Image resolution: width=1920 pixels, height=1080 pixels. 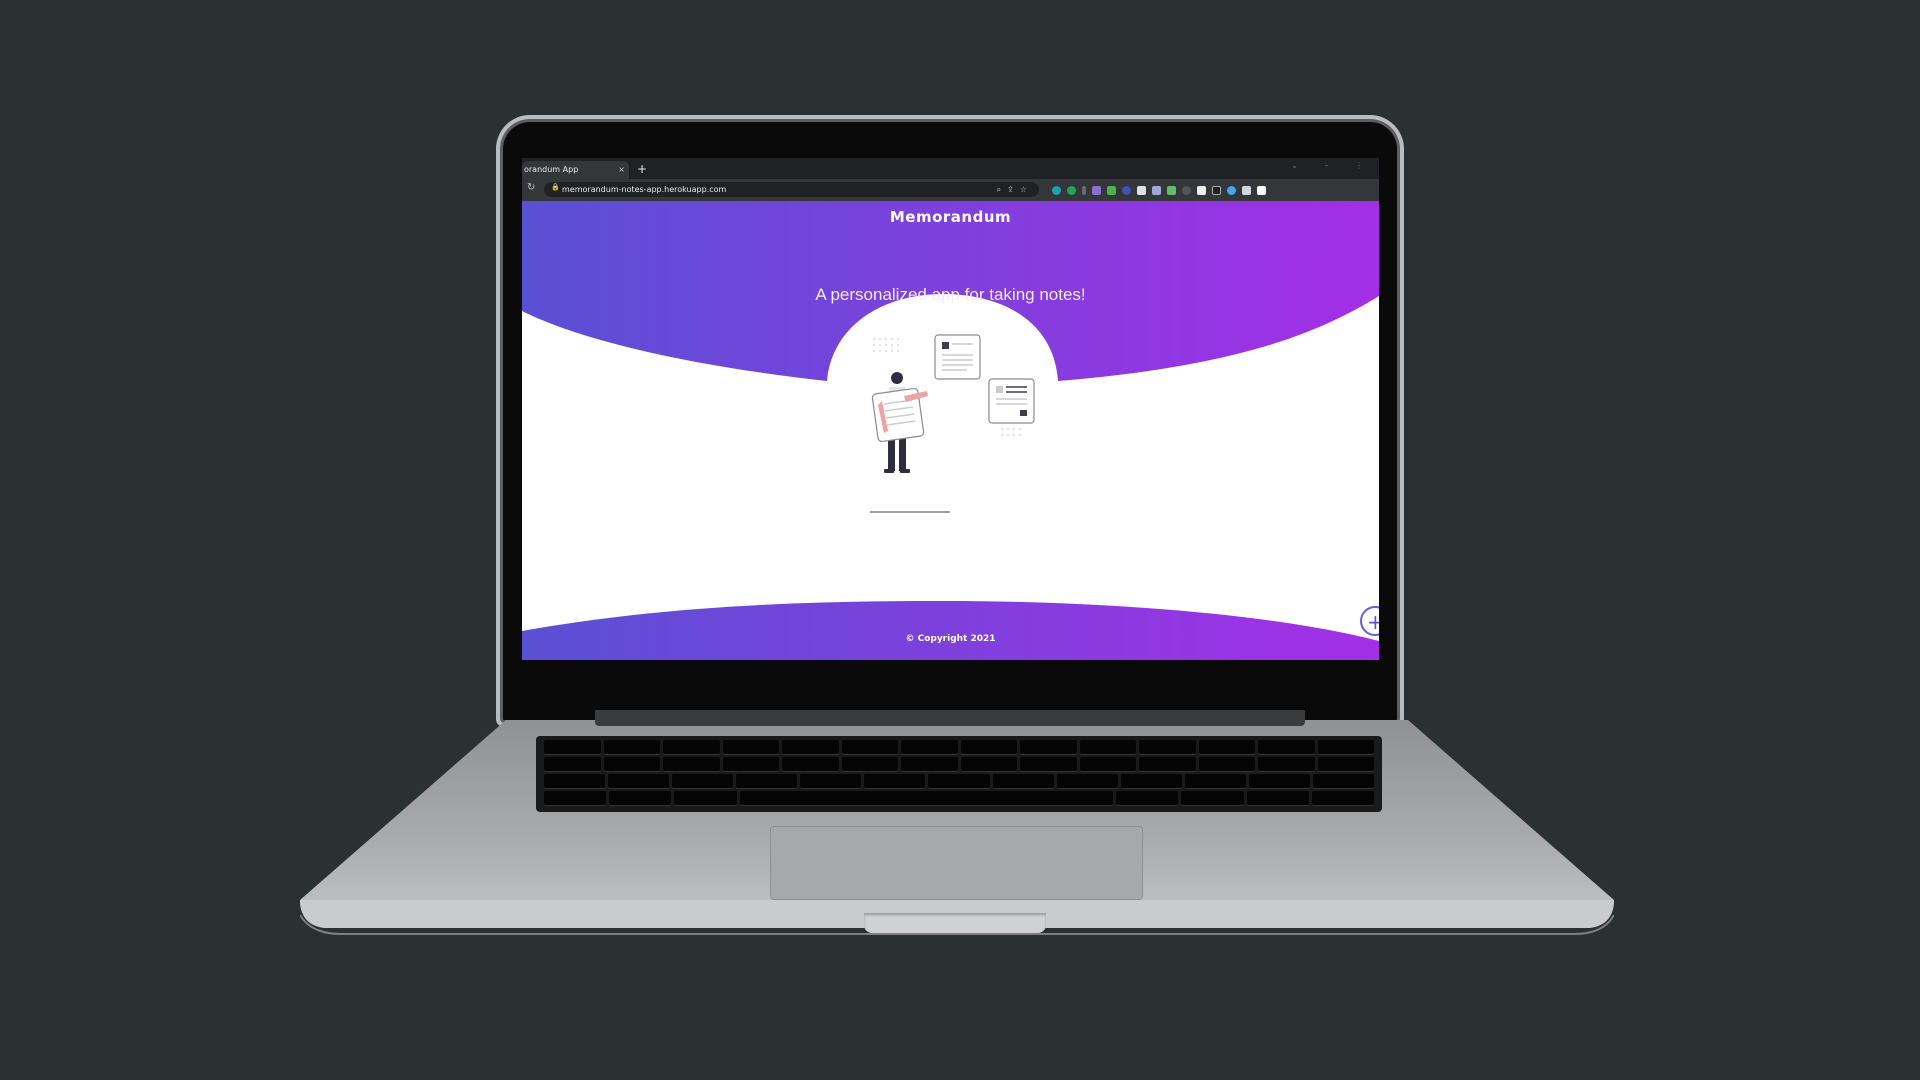 What do you see at coordinates (644, 189) in the screenshot?
I see `url-text: memorandum-notes-app.herokuapp.com` at bounding box center [644, 189].